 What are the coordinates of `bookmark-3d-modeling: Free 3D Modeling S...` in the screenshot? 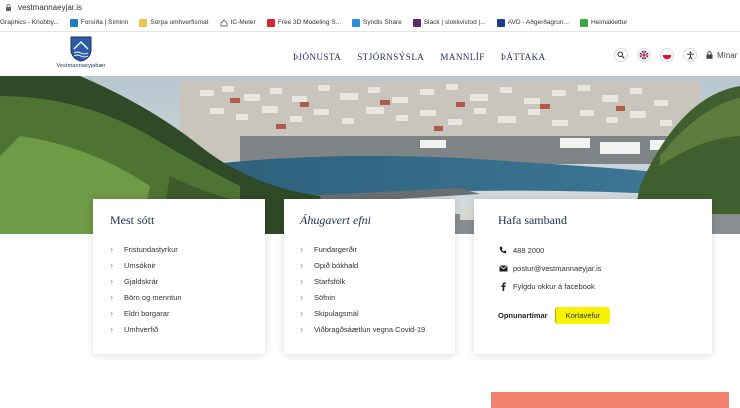 It's located at (303, 22).